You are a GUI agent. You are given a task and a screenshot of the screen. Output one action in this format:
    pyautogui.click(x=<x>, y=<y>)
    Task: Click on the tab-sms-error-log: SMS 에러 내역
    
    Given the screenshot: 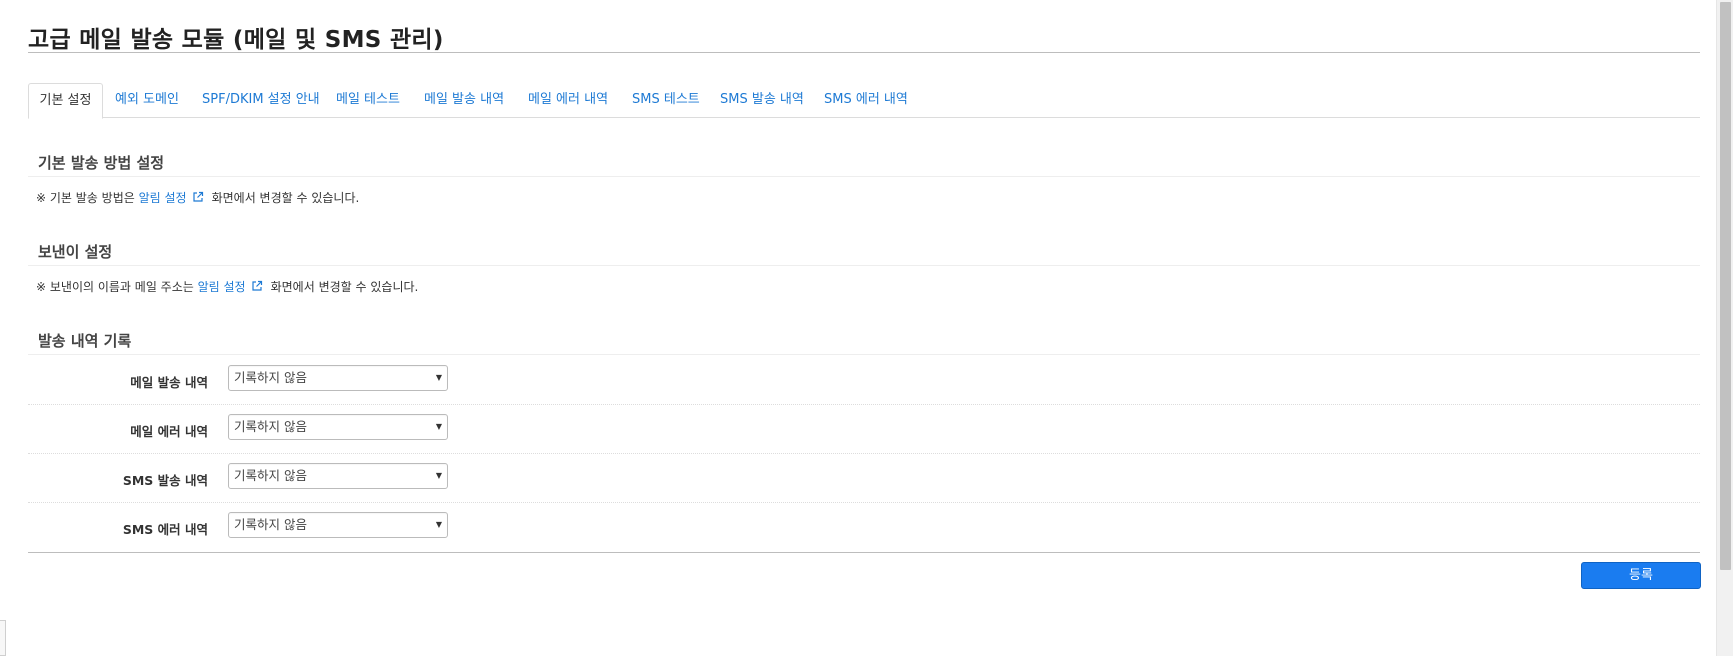 What is the action you would take?
    pyautogui.click(x=866, y=100)
    